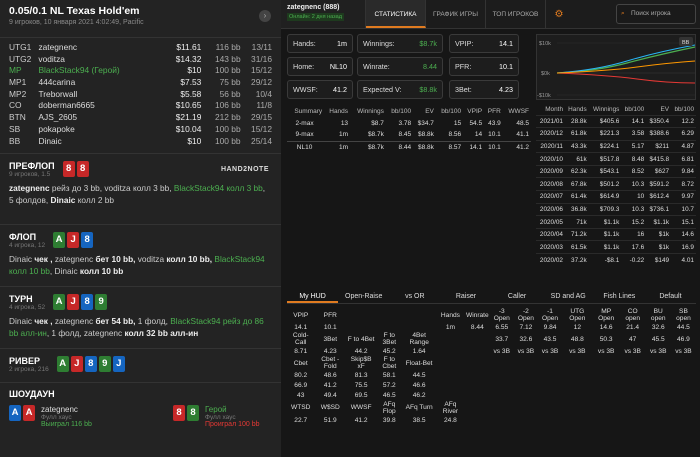  I want to click on user-tab: zategnenc (888) Онлайн: 2 дня назад, so click(323, 14).